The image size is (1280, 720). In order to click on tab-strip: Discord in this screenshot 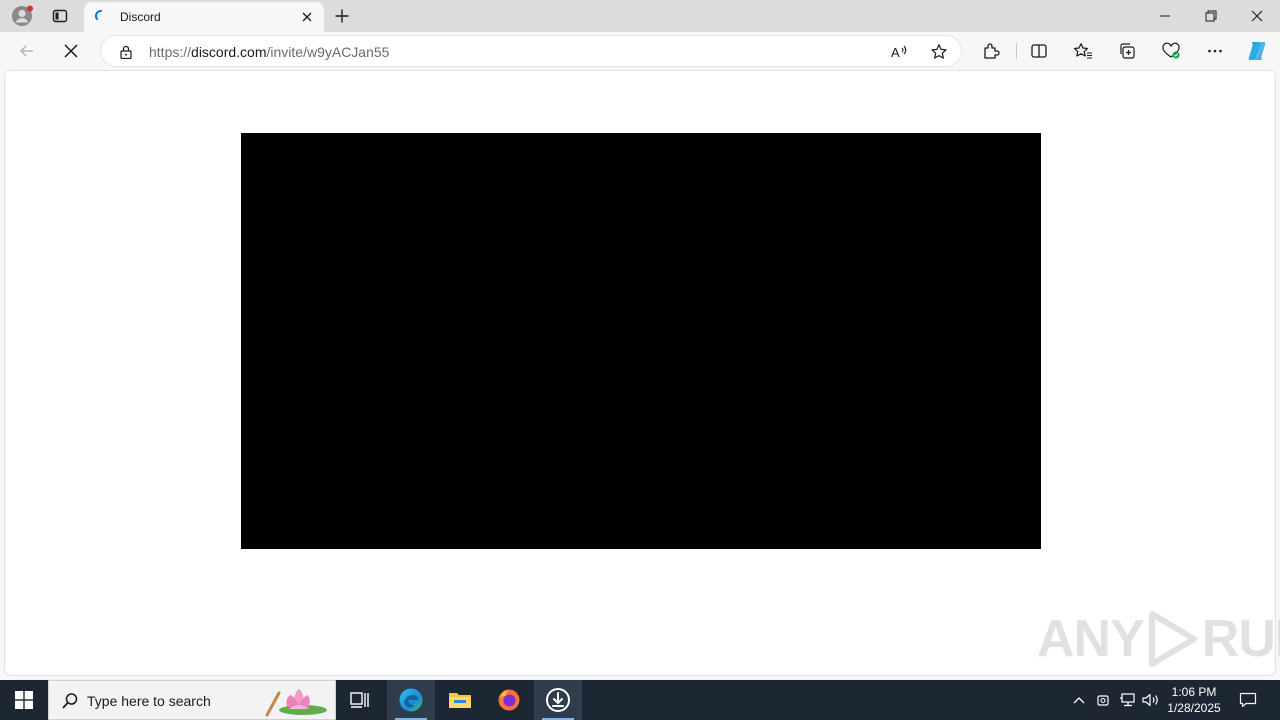, I will do `click(640, 16)`.